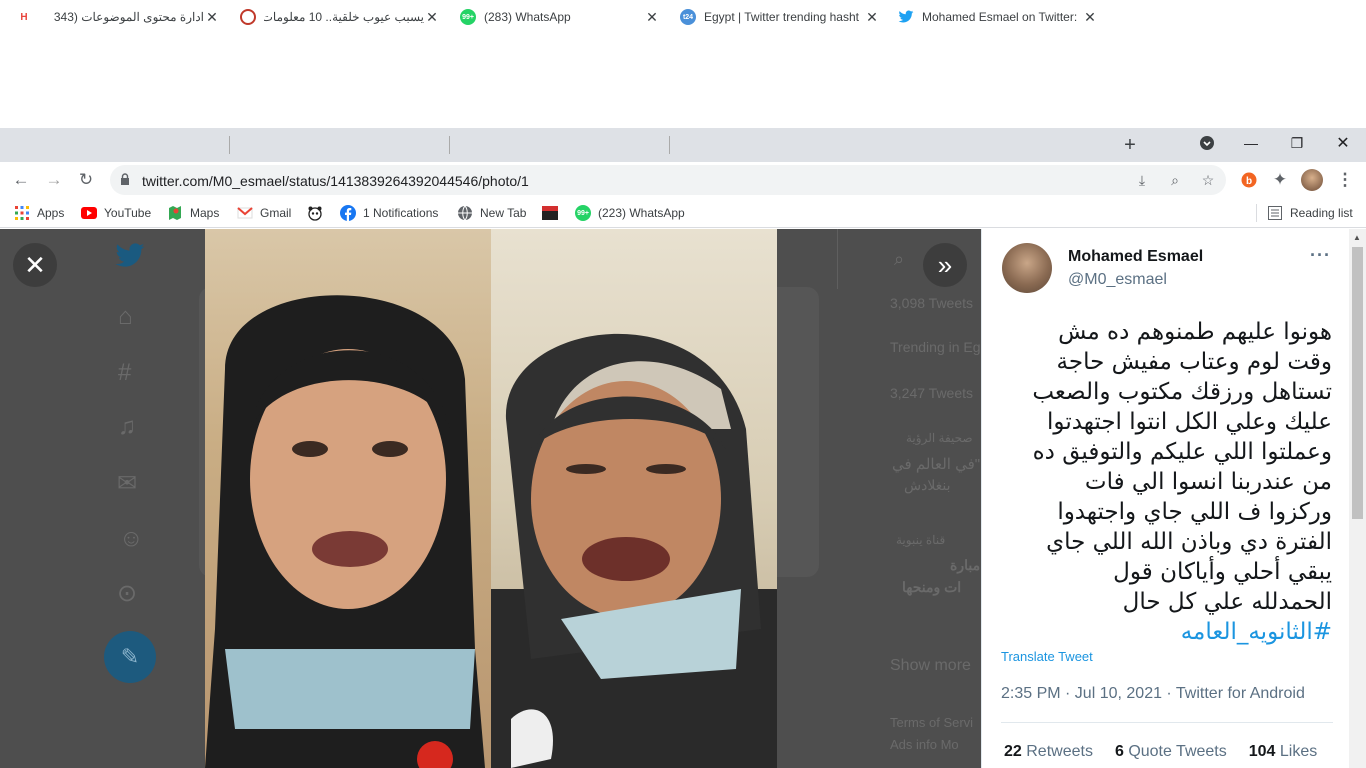  I want to click on facebook-icon, so click(348, 213).